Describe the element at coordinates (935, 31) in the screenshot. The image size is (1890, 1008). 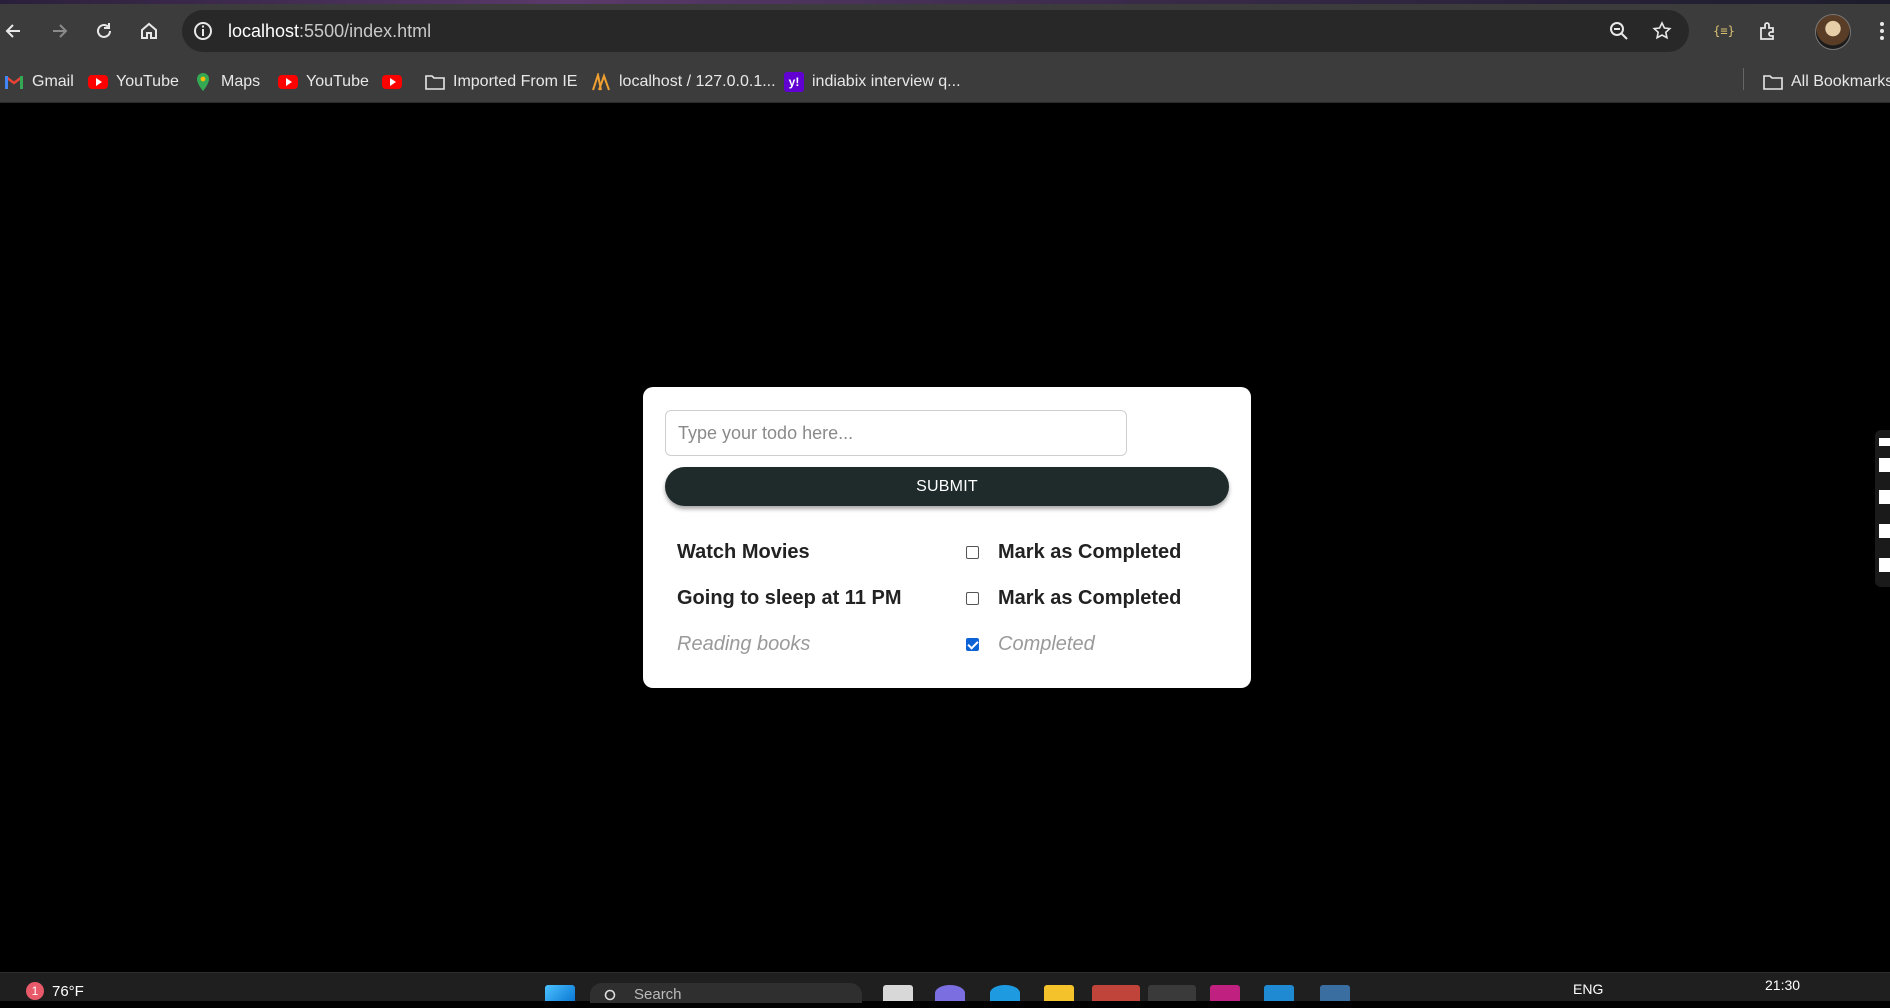
I see `address-bar: localhost:5500/index.html` at that location.